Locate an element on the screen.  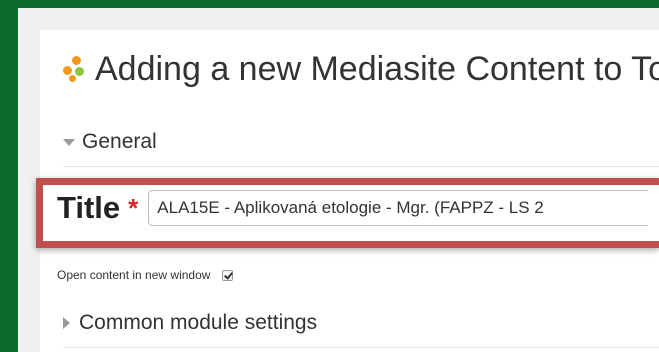
title-input is located at coordinates (398, 208).